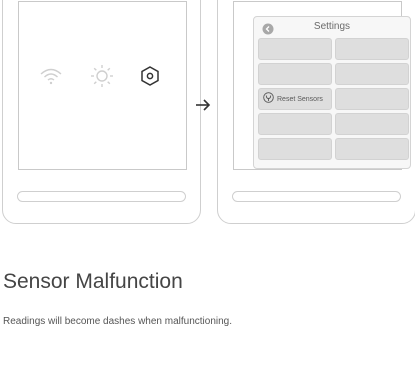  Describe the element at coordinates (333, 99) in the screenshot. I see `settings-grid: Reset Sensors` at that location.